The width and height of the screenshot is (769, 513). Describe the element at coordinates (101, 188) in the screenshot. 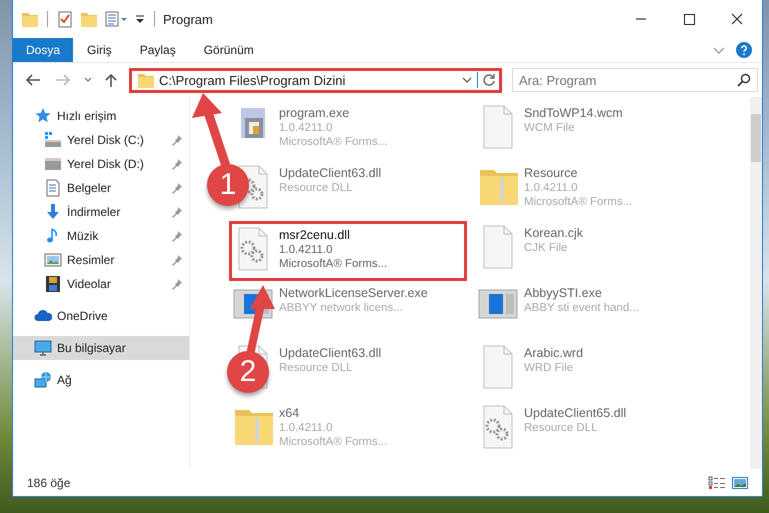

I see `sidebar-item: Belgeler` at that location.